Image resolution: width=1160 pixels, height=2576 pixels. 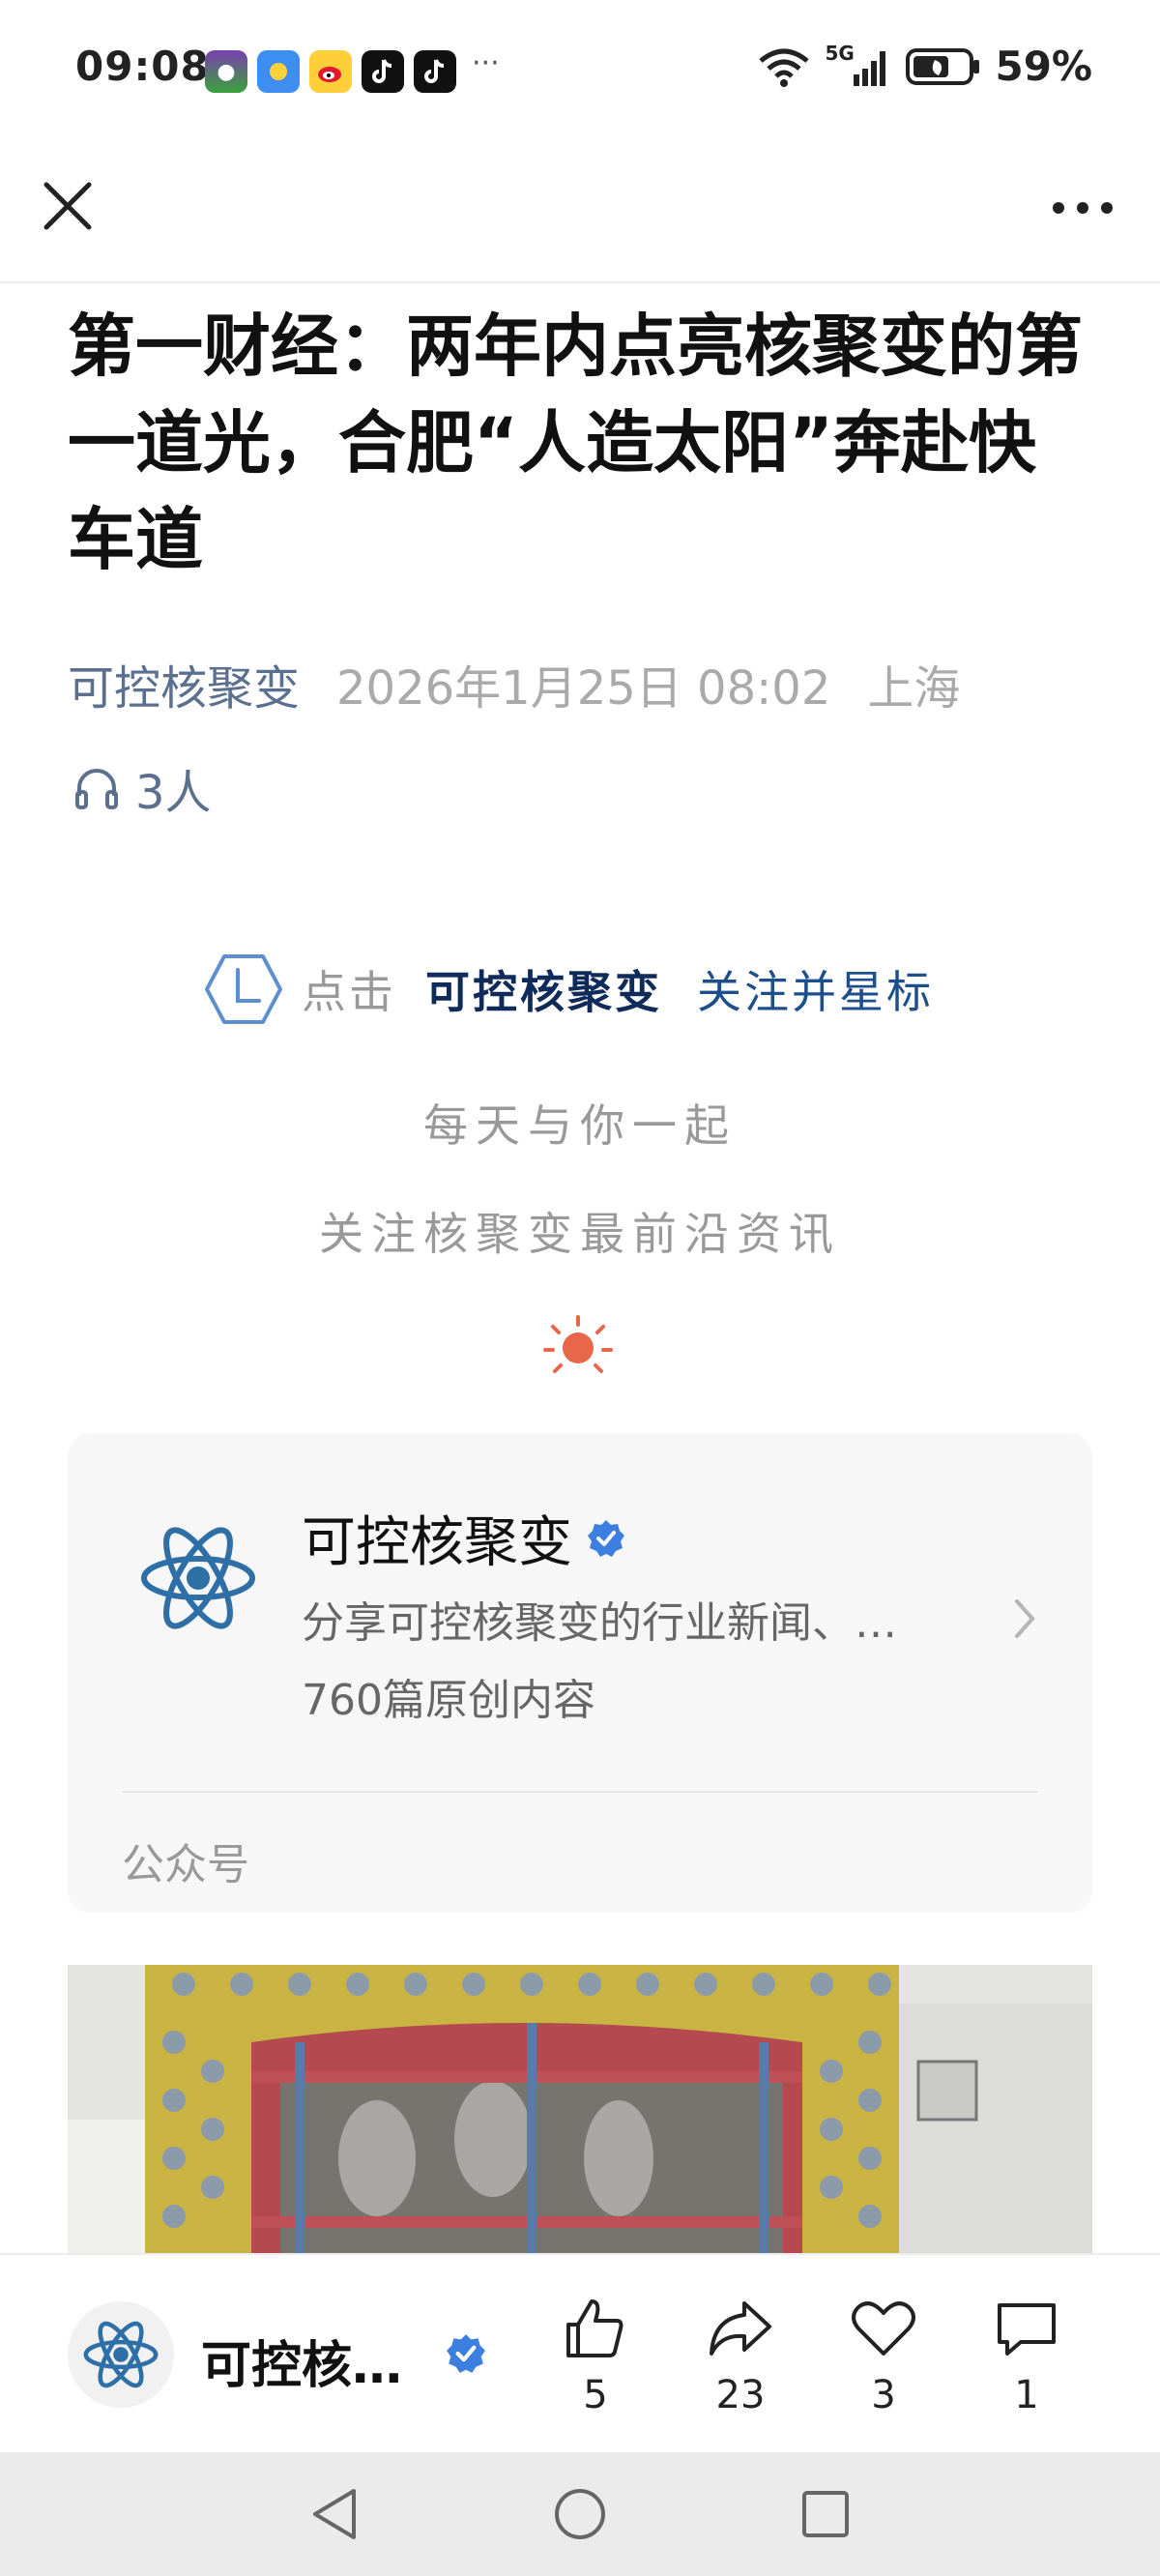 What do you see at coordinates (1044, 66) in the screenshot?
I see `battery-percent: 59%` at bounding box center [1044, 66].